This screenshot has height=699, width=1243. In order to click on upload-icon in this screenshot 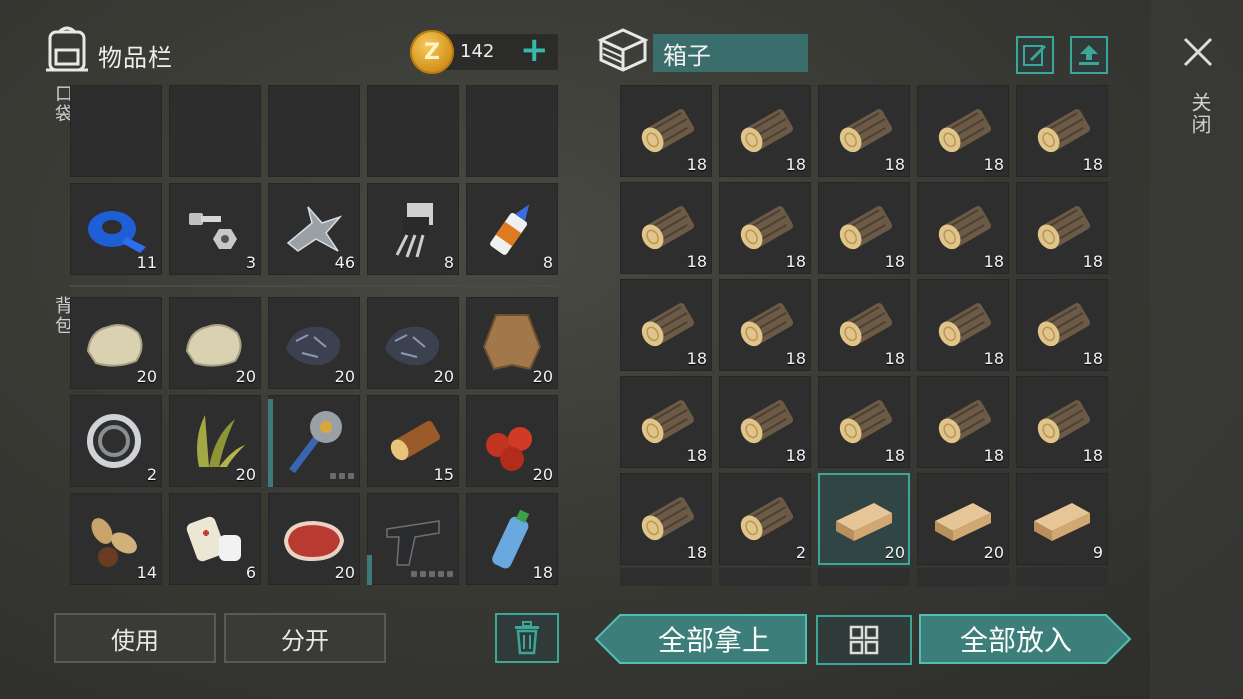, I will do `click(1089, 55)`.